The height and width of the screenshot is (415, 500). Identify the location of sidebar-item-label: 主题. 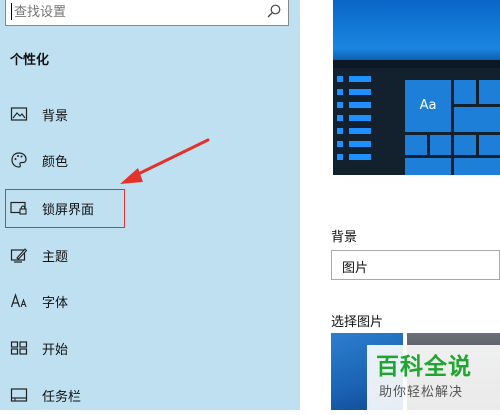
(55, 257).